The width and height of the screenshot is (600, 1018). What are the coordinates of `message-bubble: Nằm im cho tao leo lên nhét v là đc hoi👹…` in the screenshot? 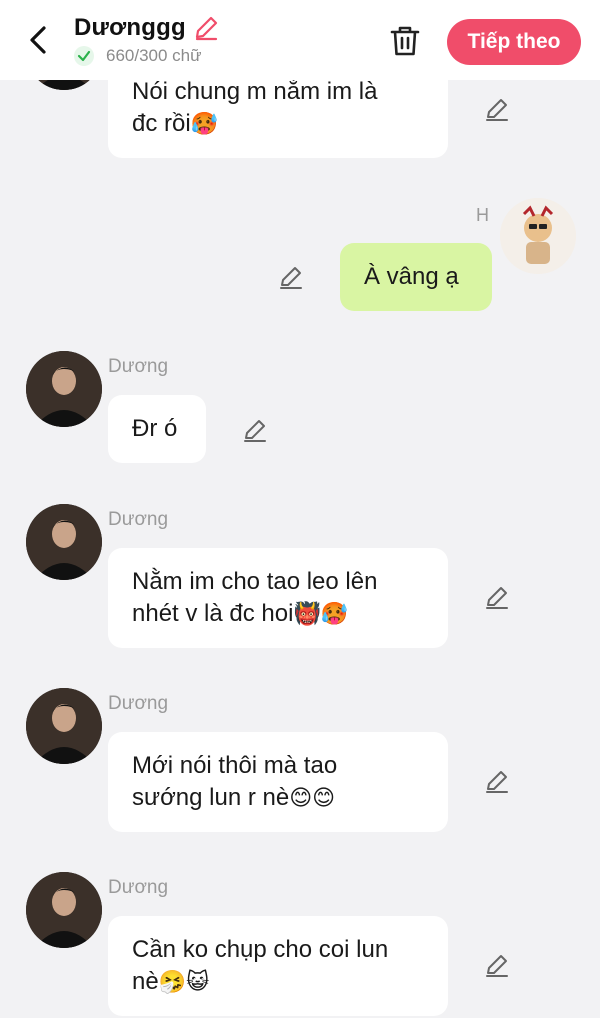 It's located at (278, 598).